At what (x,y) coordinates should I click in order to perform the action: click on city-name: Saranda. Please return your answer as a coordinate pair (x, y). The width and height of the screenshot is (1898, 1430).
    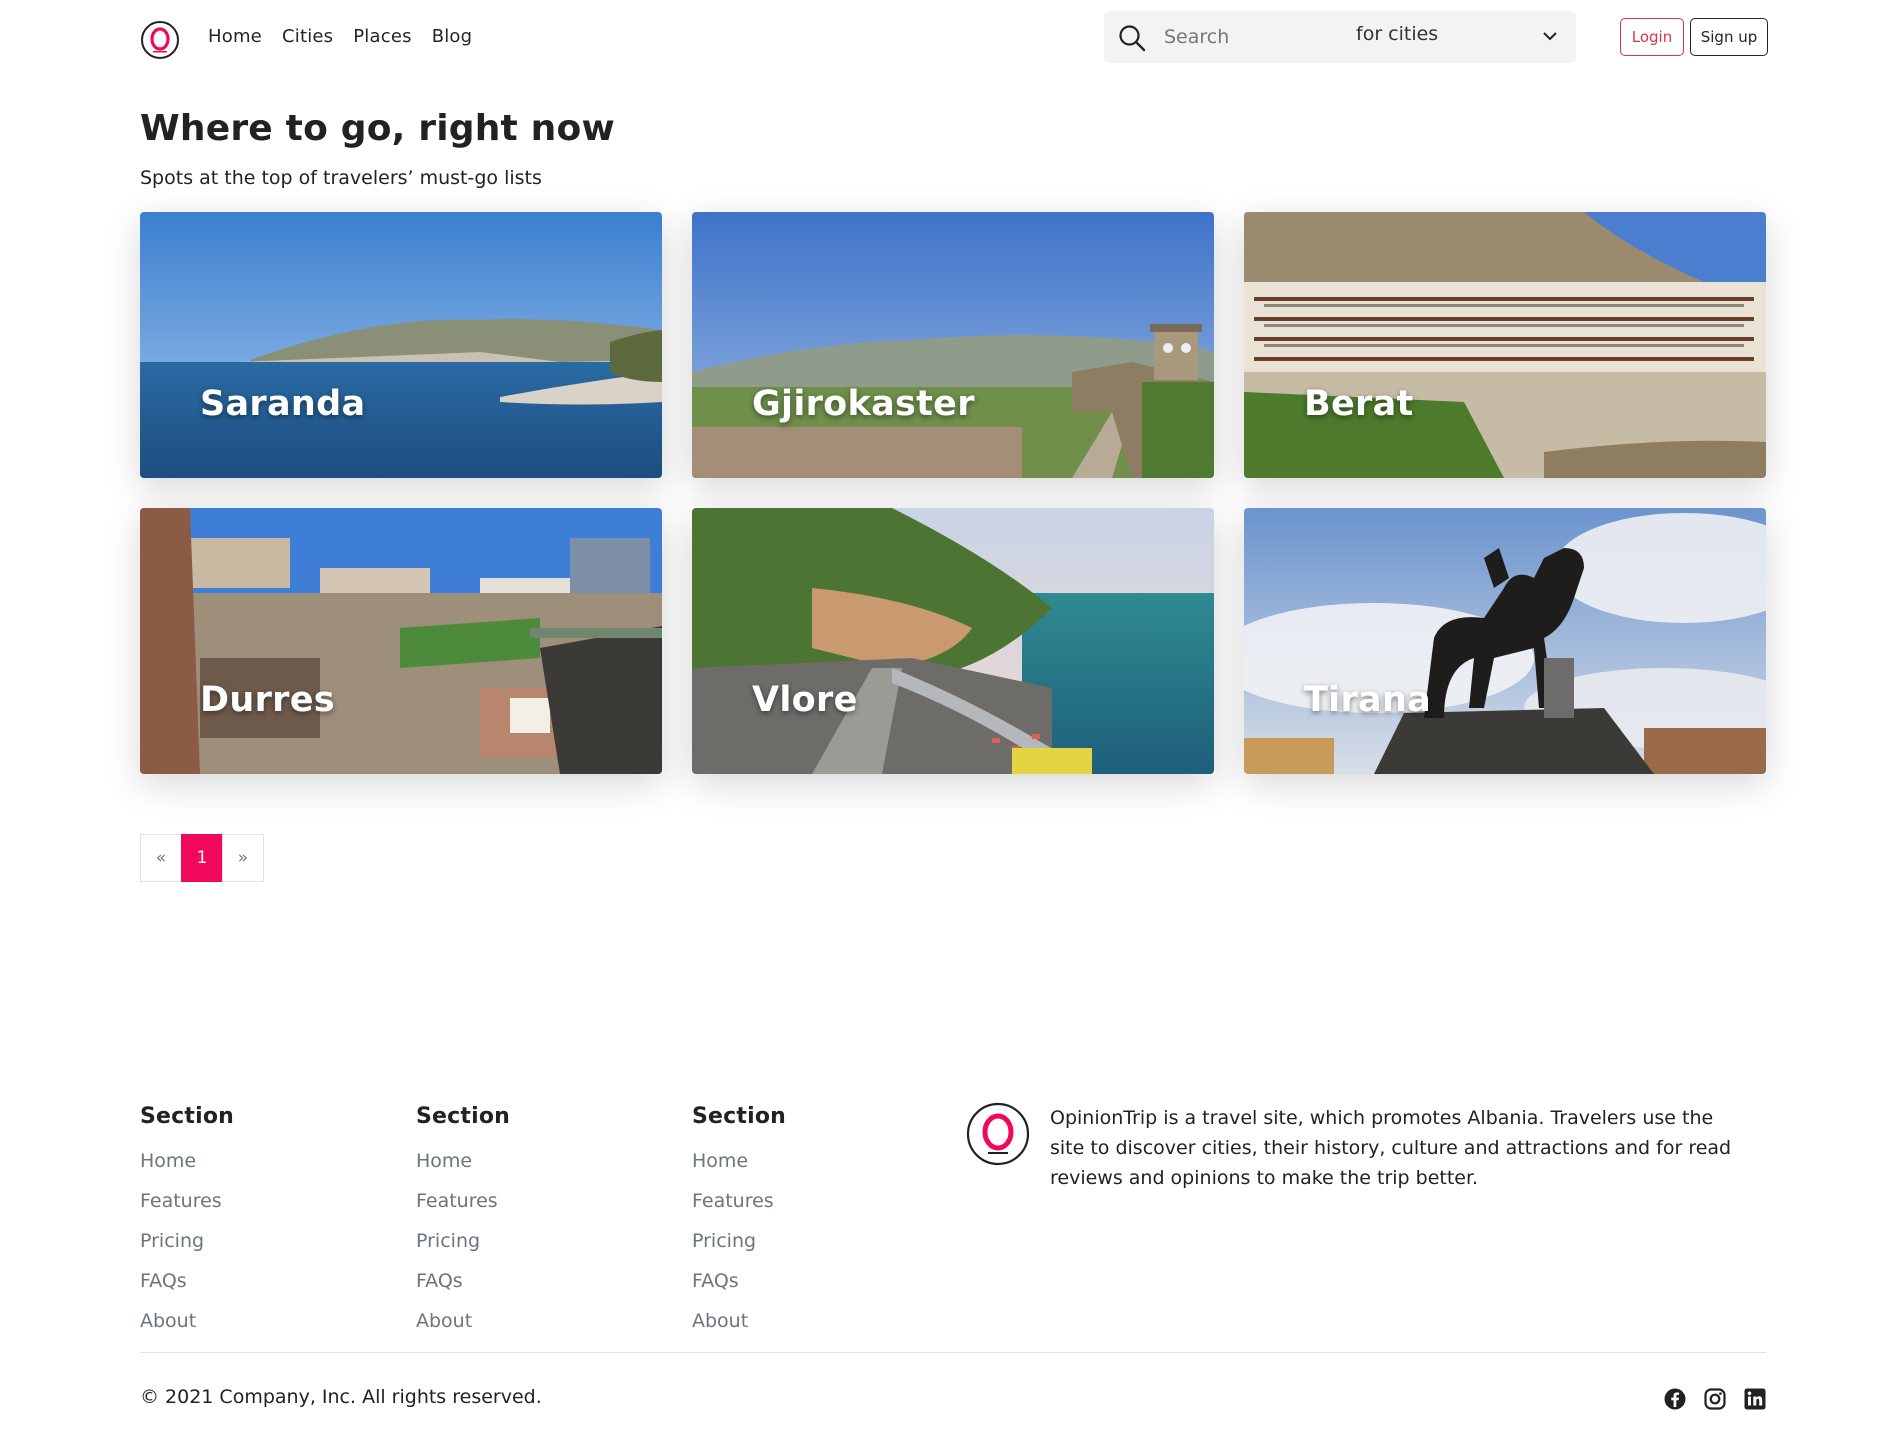
    Looking at the image, I should click on (283, 404).